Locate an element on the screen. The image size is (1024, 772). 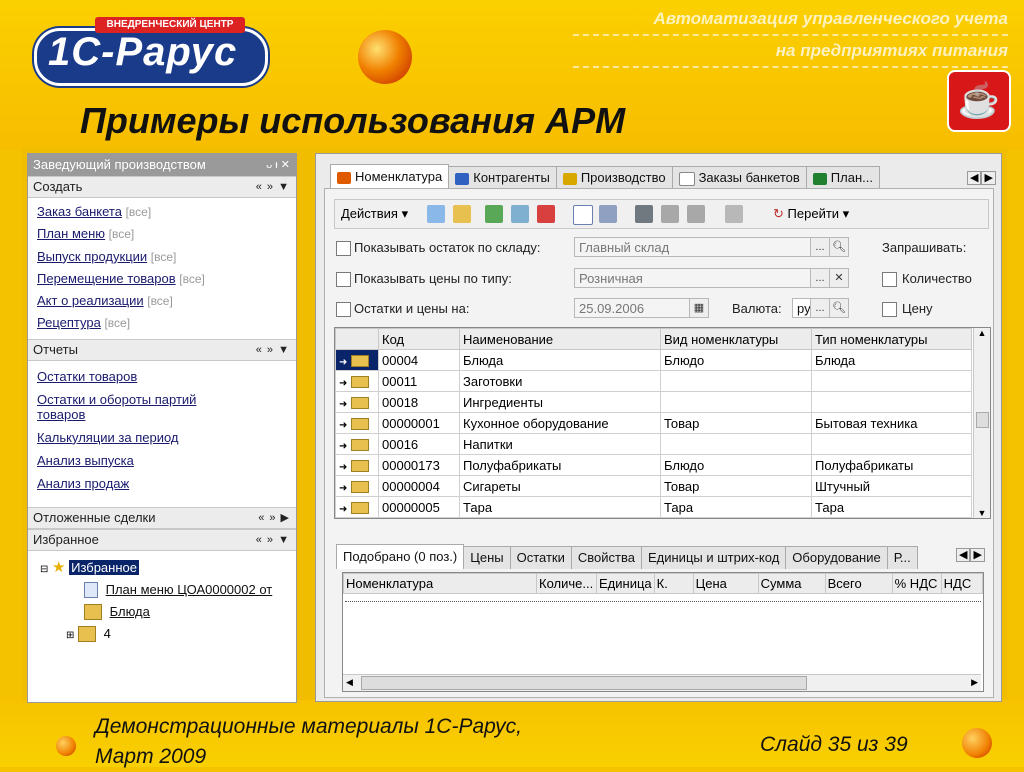
tab-prices: Цены is located at coordinates (487, 557).